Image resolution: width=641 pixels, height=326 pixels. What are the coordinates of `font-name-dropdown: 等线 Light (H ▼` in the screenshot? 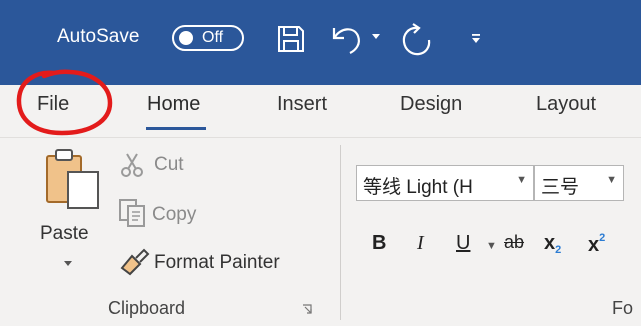 It's located at (445, 183).